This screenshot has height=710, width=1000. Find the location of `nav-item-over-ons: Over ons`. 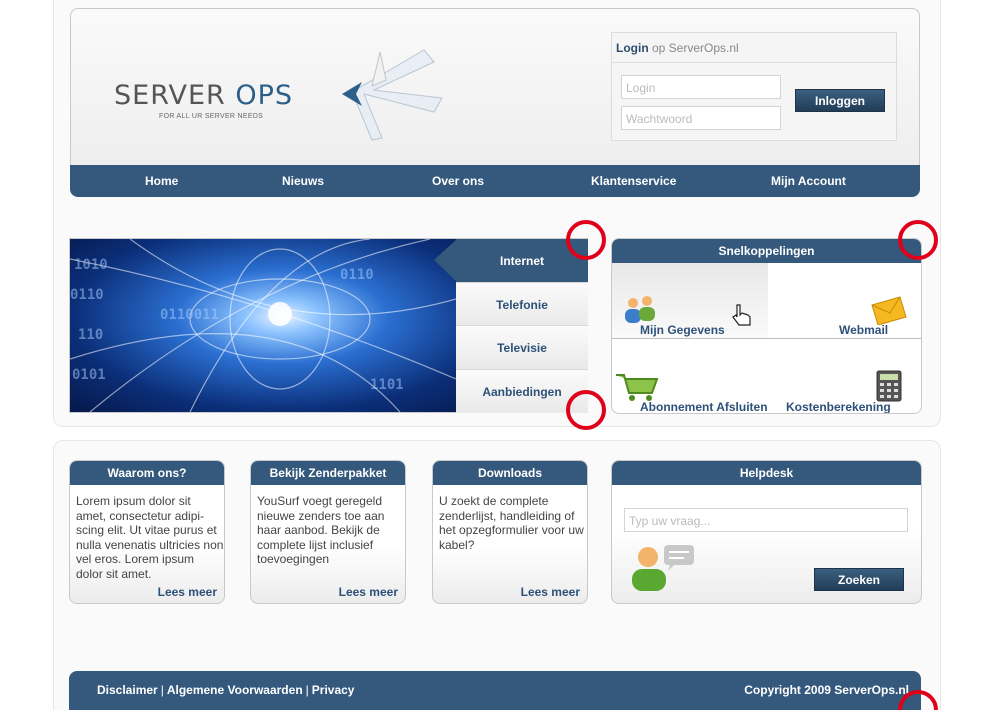

nav-item-over-ons: Over ons is located at coordinates (458, 181).